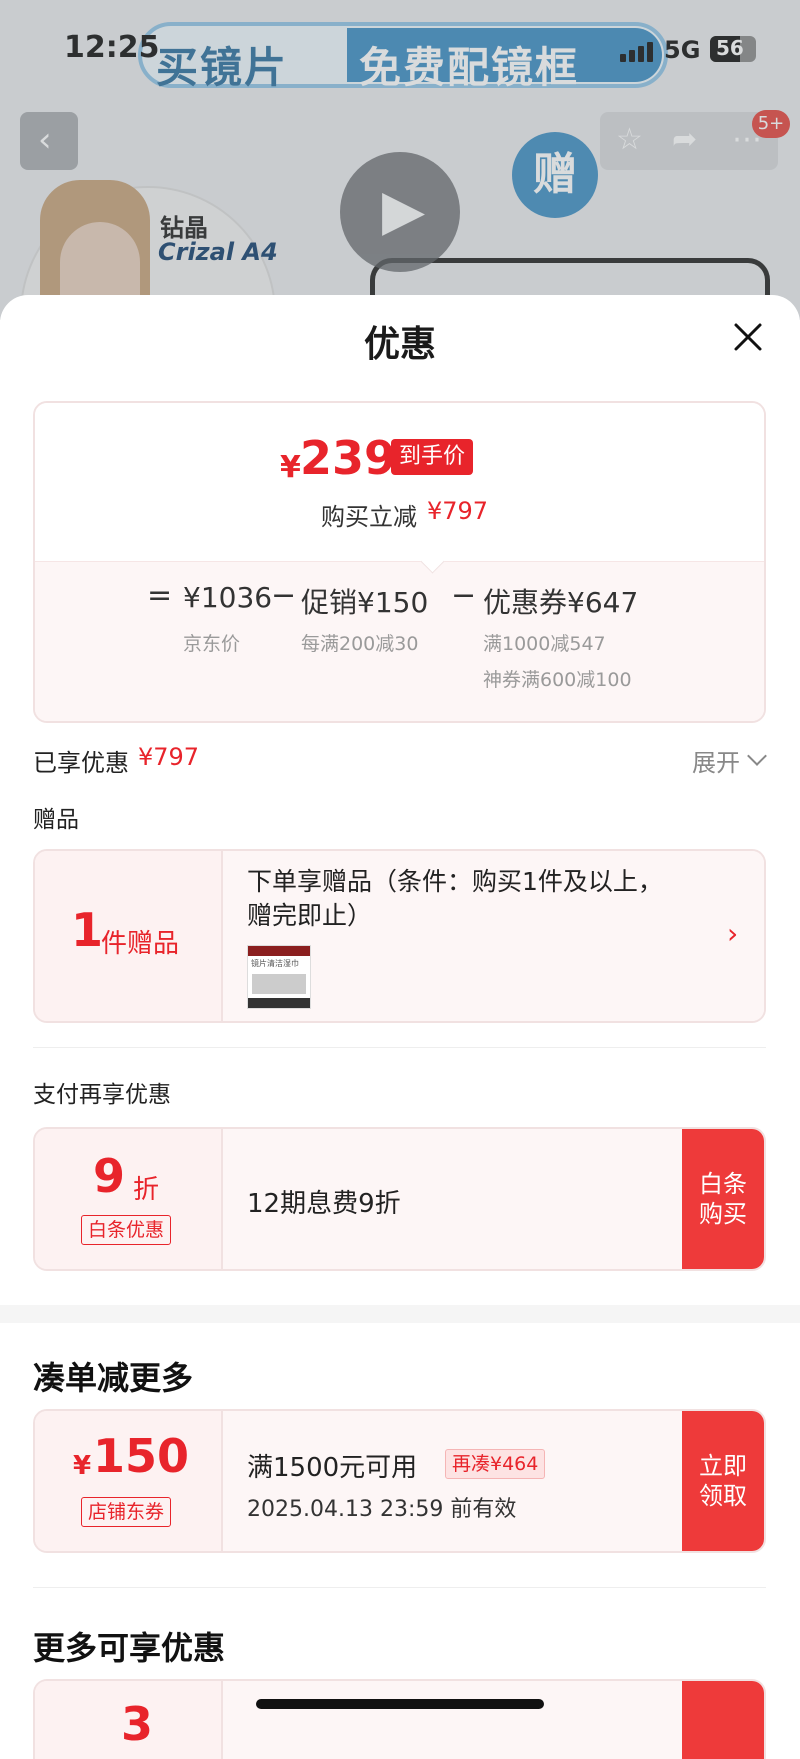 The image size is (800, 1759). I want to click on claim-coupon-button: 立即 领取, so click(723, 1481).